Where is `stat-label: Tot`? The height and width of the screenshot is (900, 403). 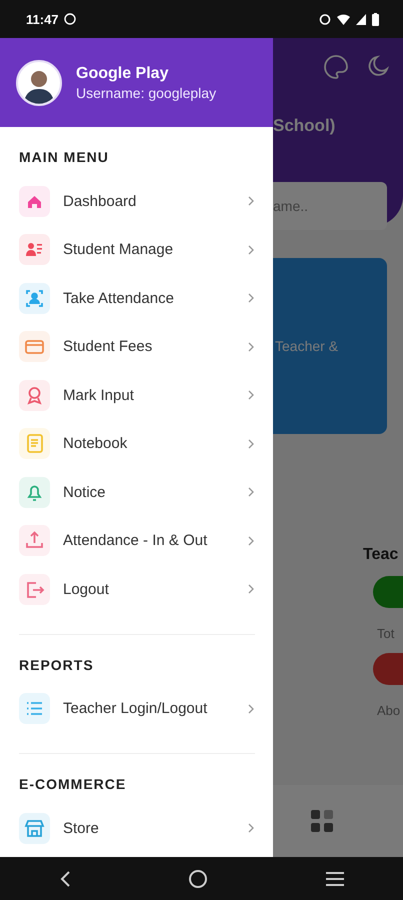
stat-label: Tot is located at coordinates (386, 633).